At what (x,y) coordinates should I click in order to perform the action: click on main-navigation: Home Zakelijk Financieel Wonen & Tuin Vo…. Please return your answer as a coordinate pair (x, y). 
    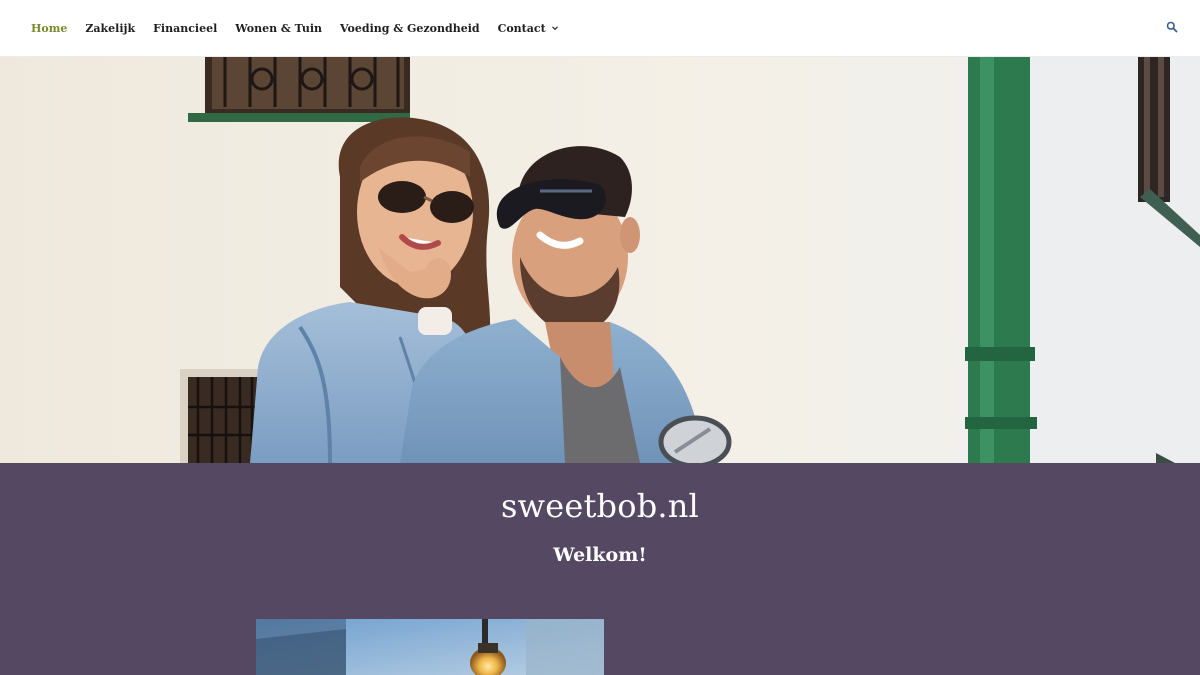
    Looking at the image, I should click on (303, 28).